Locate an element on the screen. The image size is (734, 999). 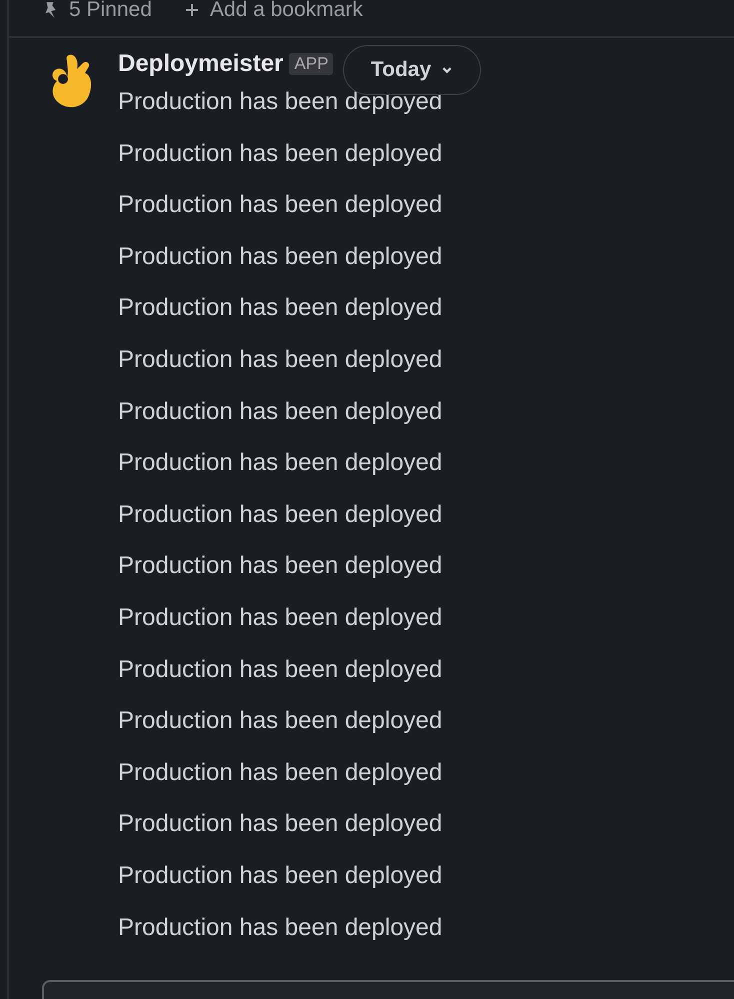
plus-icon is located at coordinates (192, 10).